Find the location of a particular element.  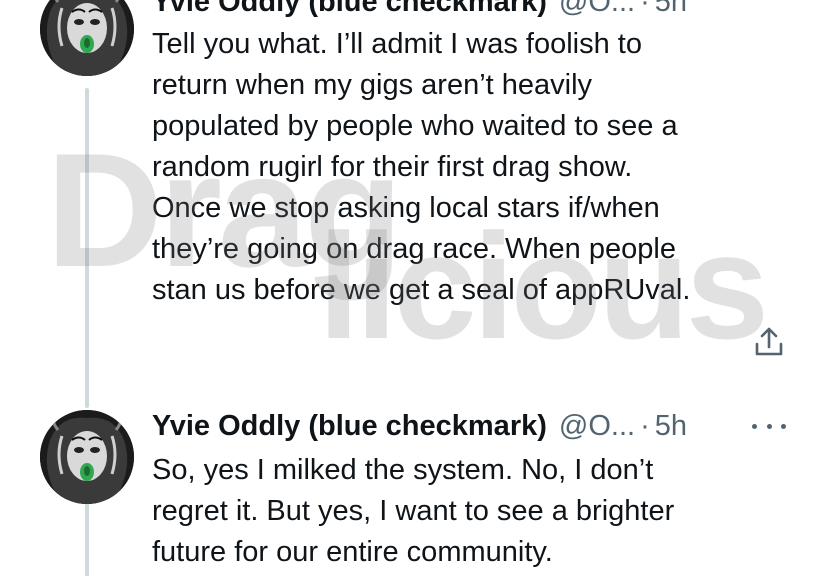

share-icon is located at coordinates (769, 342).